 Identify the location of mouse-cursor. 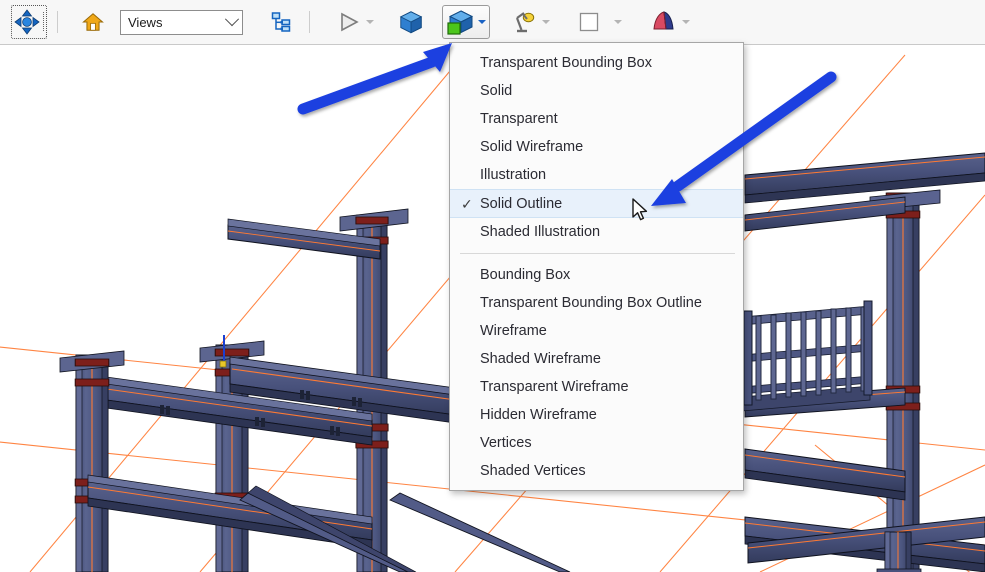
(640, 209).